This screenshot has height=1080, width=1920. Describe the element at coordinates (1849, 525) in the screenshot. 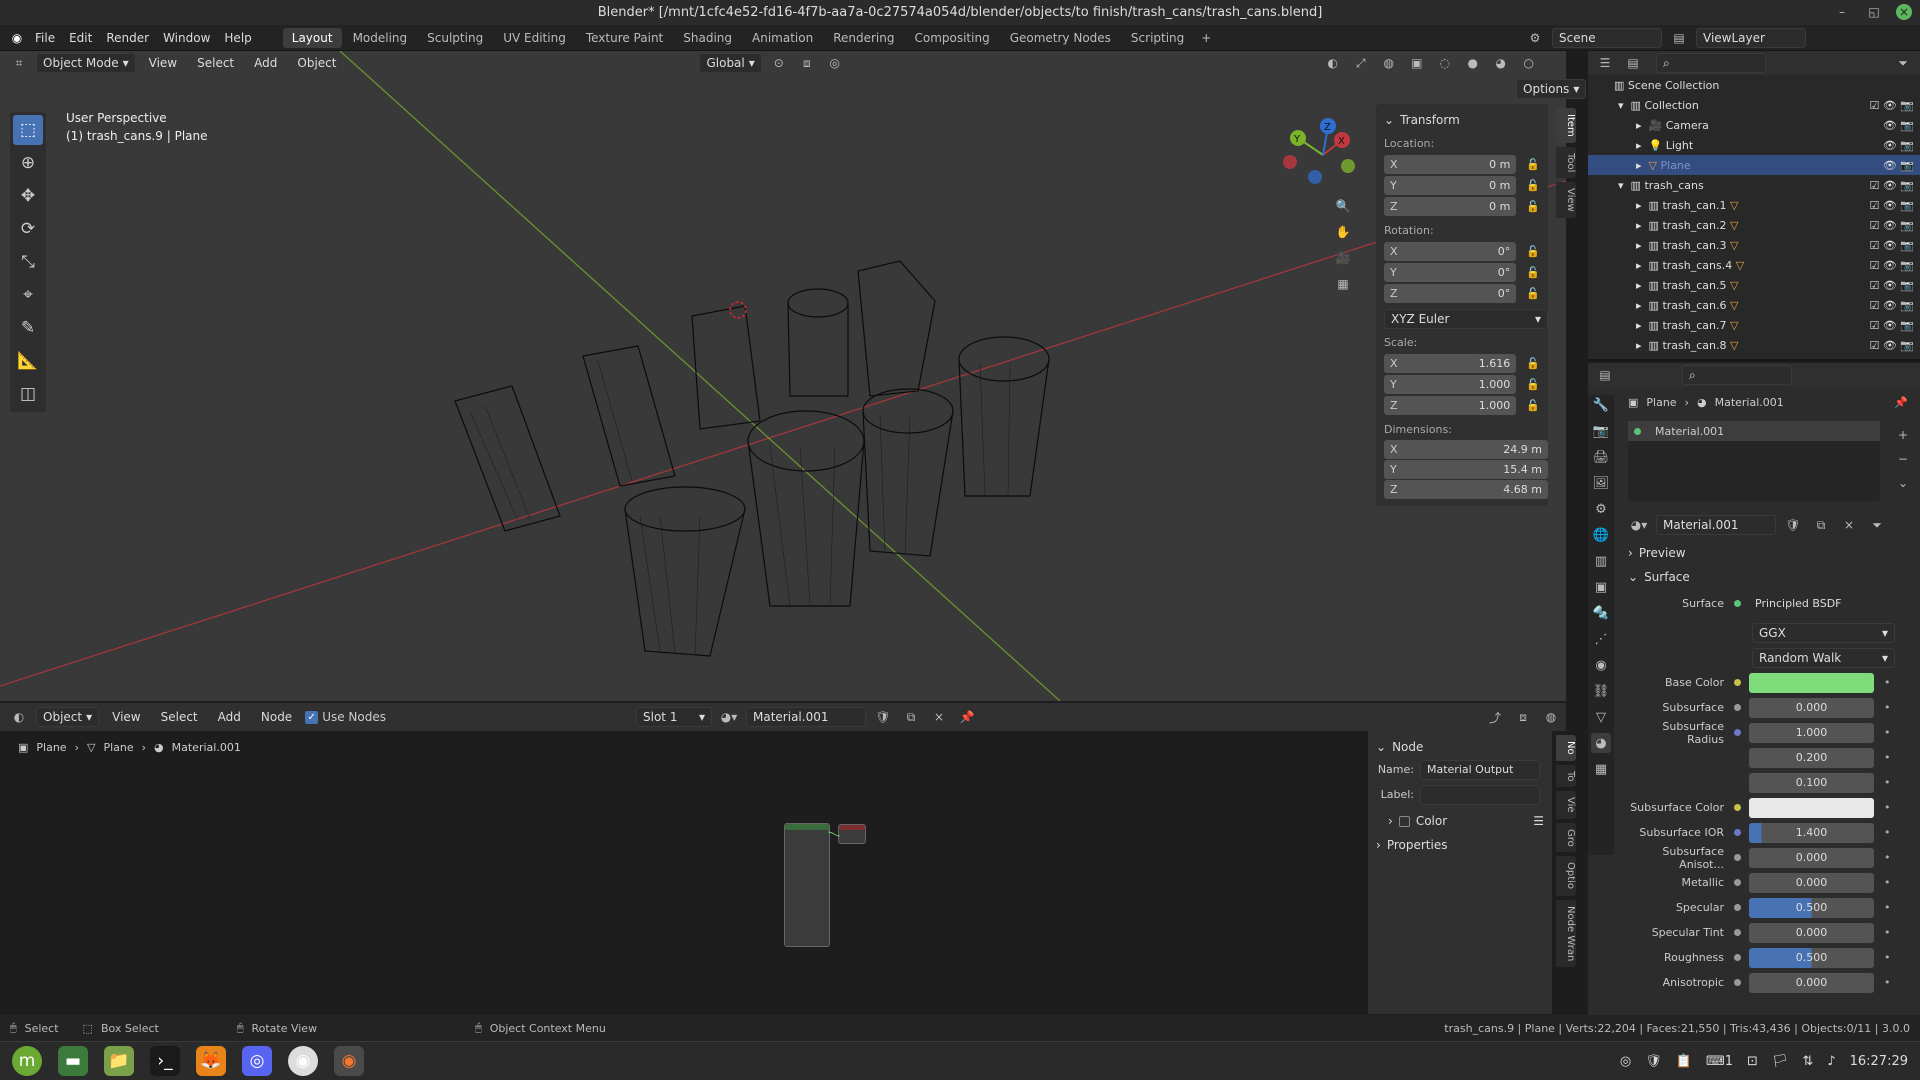

I see `unlink-material-icon: ×` at that location.